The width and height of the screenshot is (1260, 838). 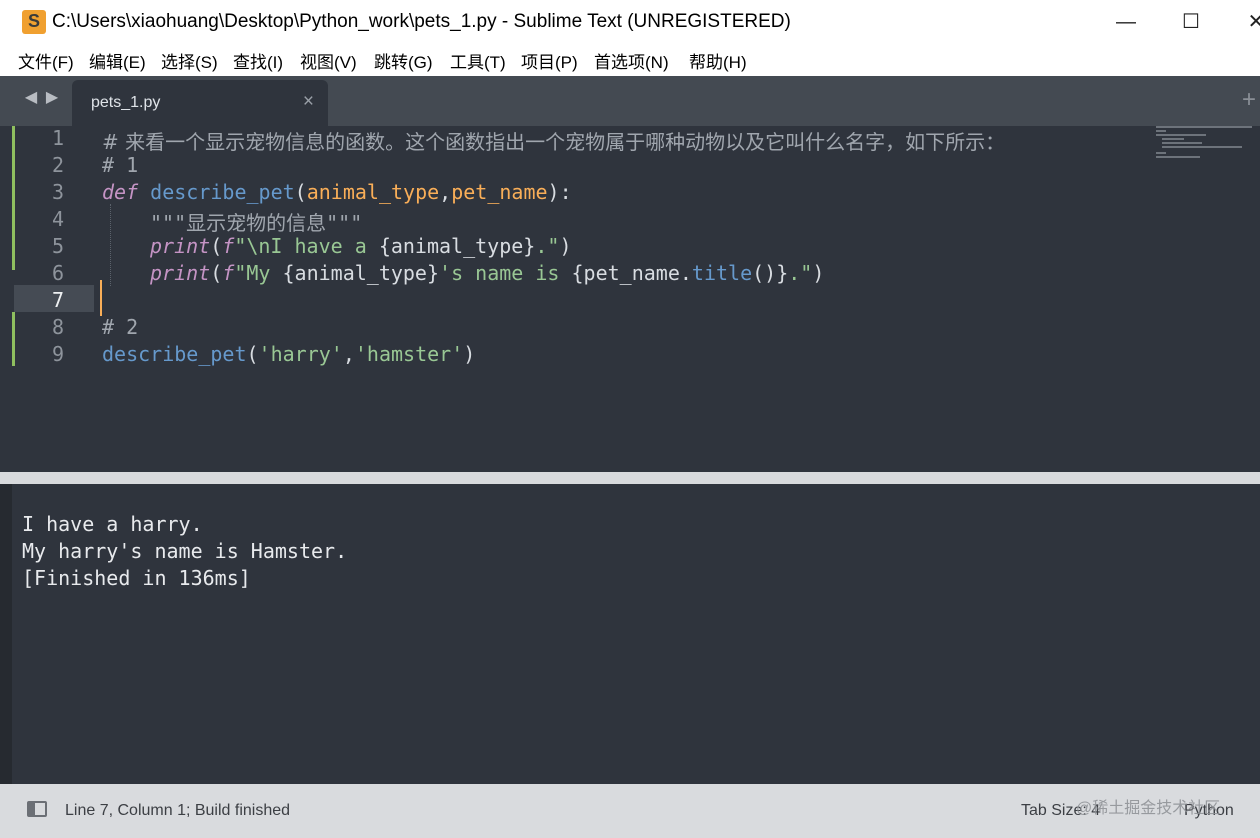 I want to click on menu-find: 查找(I), so click(x=258, y=60).